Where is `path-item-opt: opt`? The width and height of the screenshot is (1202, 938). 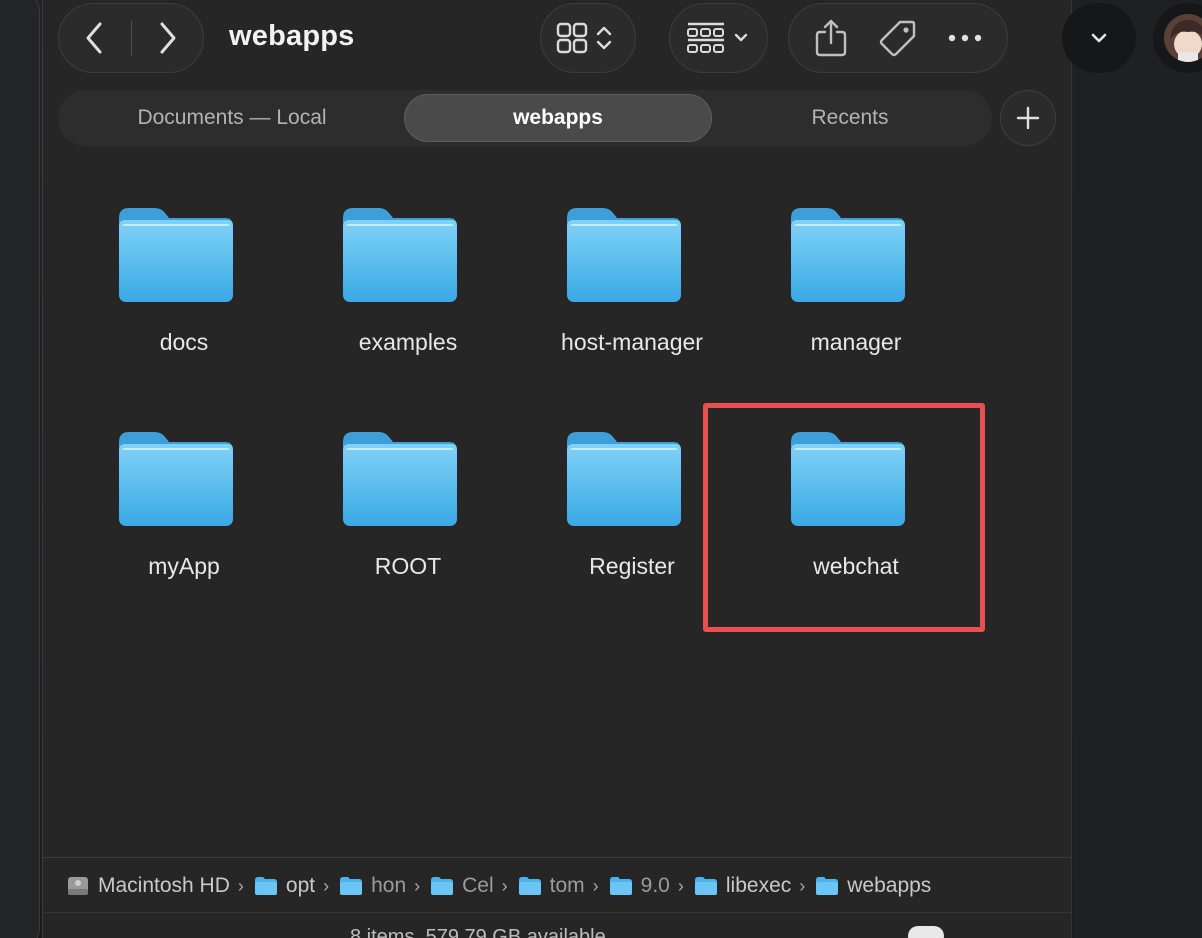 path-item-opt: opt is located at coordinates (284, 886).